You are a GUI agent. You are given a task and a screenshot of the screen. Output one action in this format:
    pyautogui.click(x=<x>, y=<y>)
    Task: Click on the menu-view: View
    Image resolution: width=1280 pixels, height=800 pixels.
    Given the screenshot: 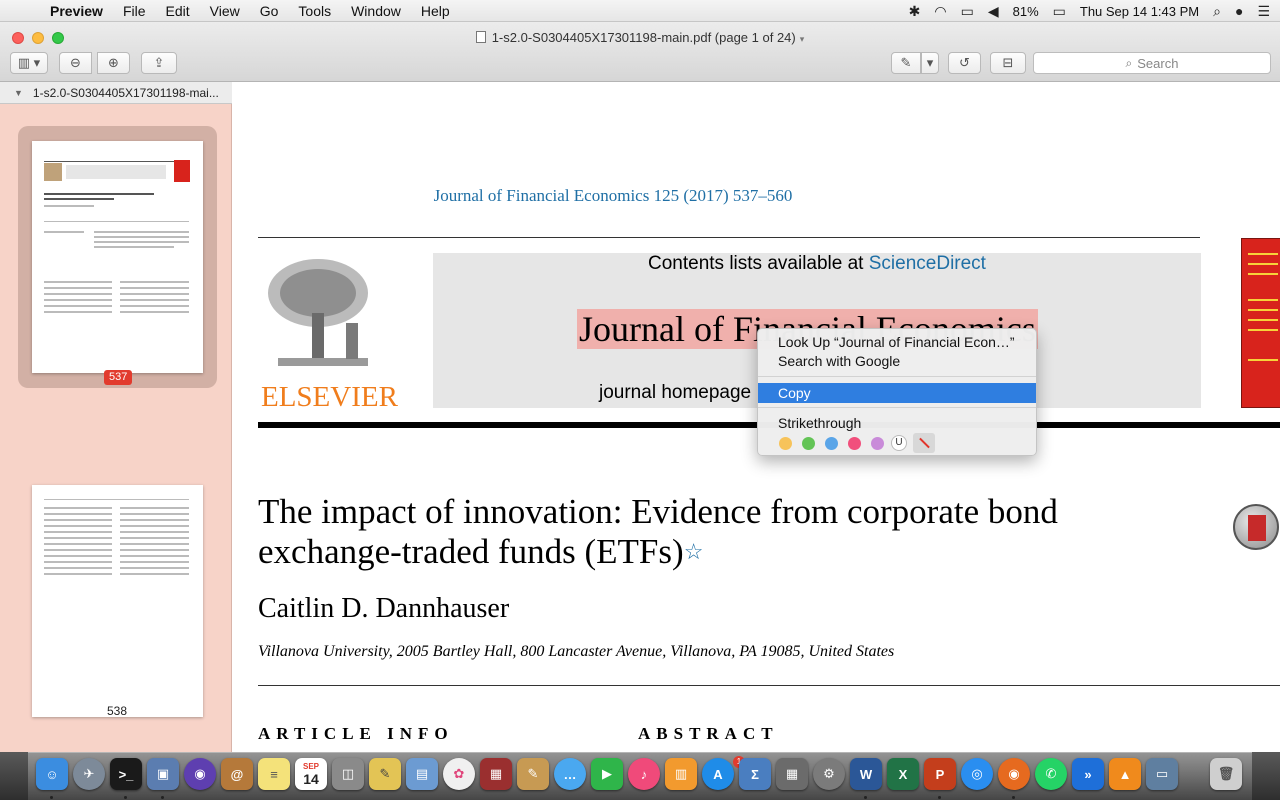 What is the action you would take?
    pyautogui.click(x=225, y=11)
    